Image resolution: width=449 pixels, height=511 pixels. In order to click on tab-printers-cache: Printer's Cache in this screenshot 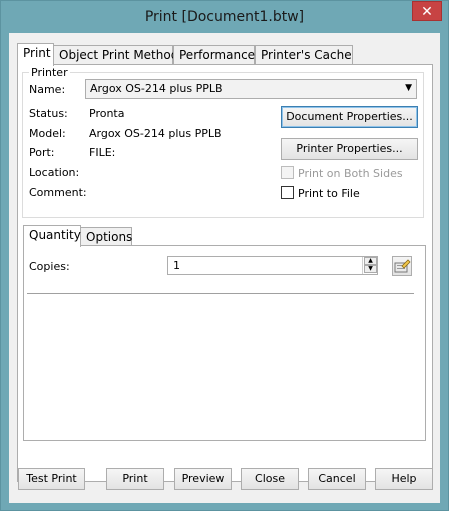, I will do `click(304, 55)`.